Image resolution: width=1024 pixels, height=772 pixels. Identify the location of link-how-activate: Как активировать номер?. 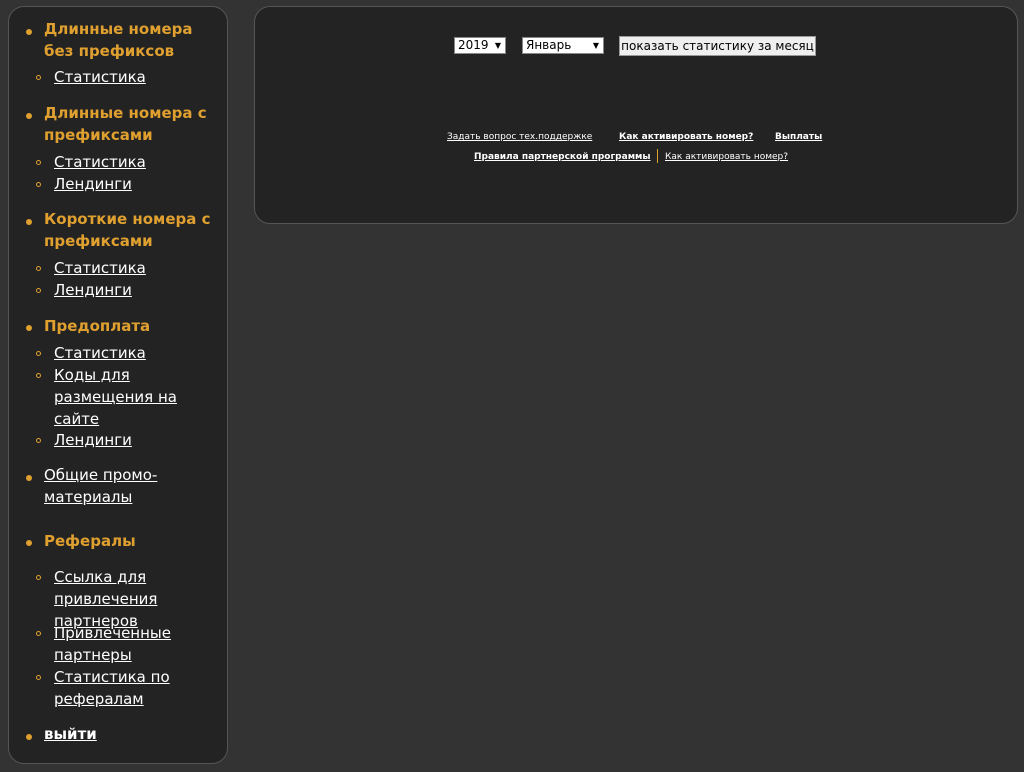
(686, 137).